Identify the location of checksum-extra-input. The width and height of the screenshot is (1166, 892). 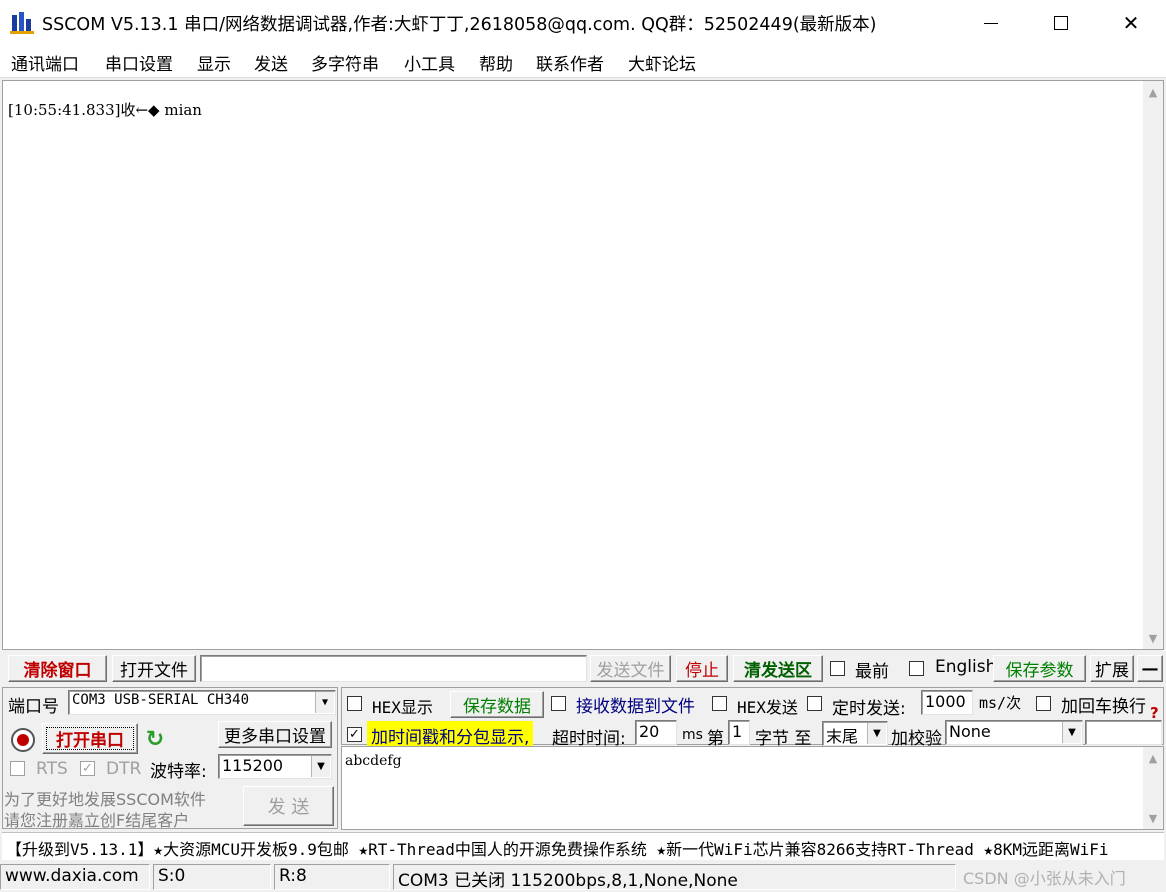
(1123, 732).